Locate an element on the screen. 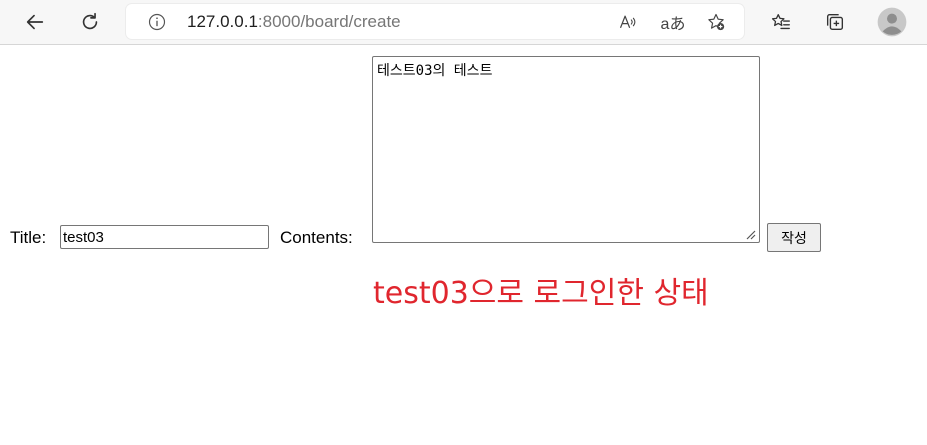 The height and width of the screenshot is (445, 927). favorites-button is located at coordinates (781, 22).